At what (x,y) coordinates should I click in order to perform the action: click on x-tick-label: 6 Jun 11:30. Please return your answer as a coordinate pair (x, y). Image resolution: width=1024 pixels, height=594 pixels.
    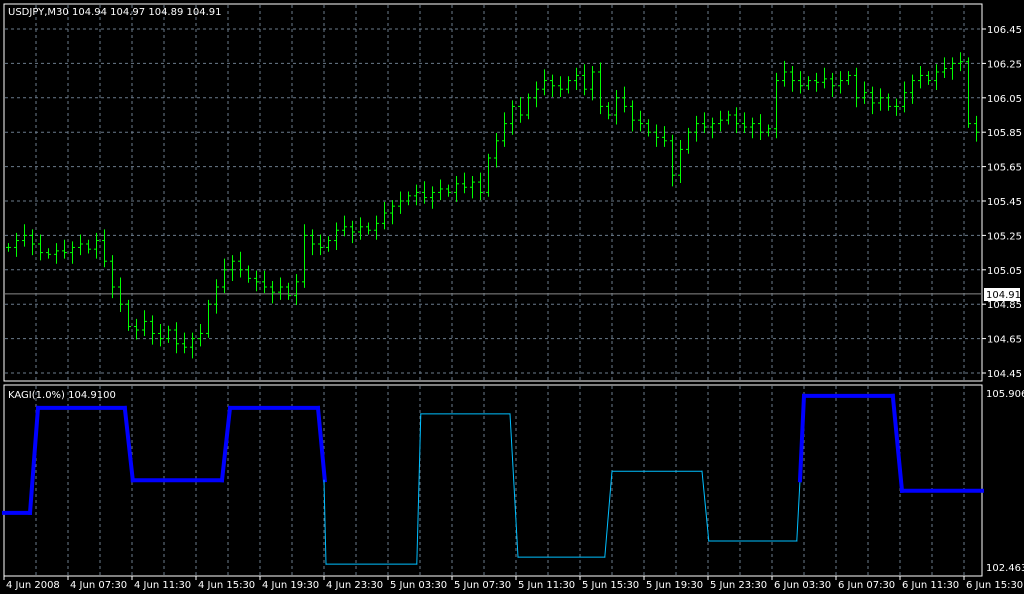
    Looking at the image, I should click on (930, 585).